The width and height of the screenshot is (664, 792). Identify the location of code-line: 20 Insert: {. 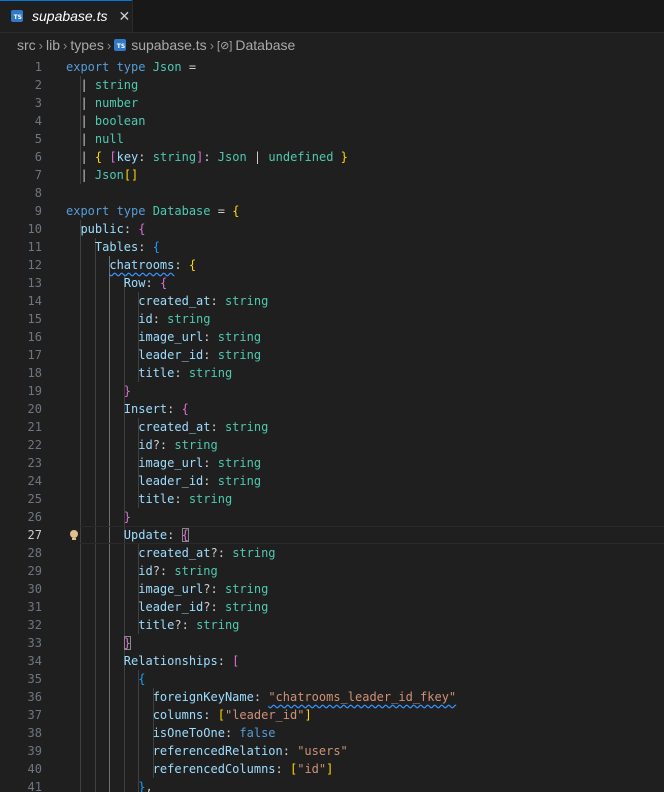
(332, 409).